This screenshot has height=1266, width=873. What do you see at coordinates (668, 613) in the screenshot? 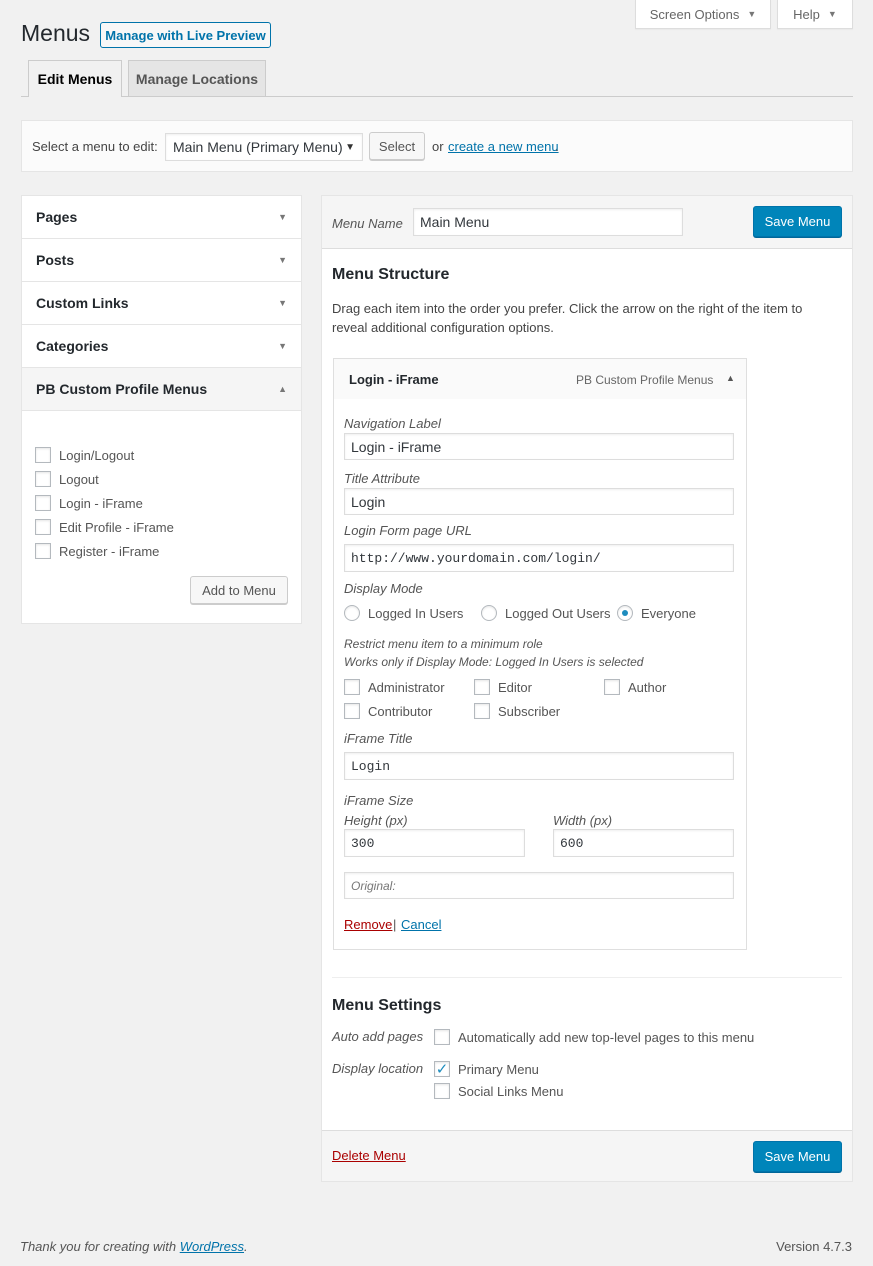
I see `radio-label: Everyone` at bounding box center [668, 613].